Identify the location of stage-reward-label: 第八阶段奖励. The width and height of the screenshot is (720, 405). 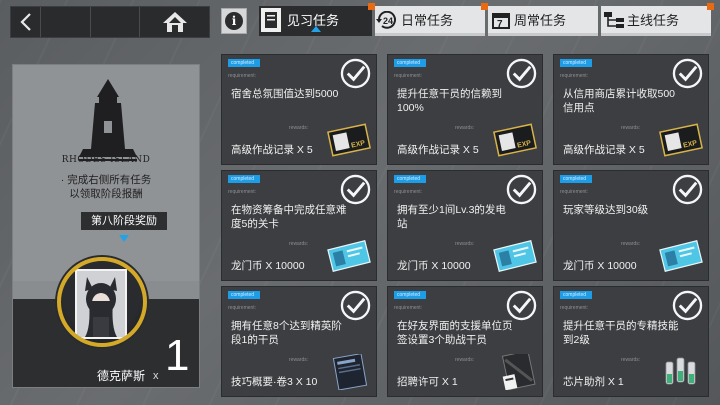
(124, 221).